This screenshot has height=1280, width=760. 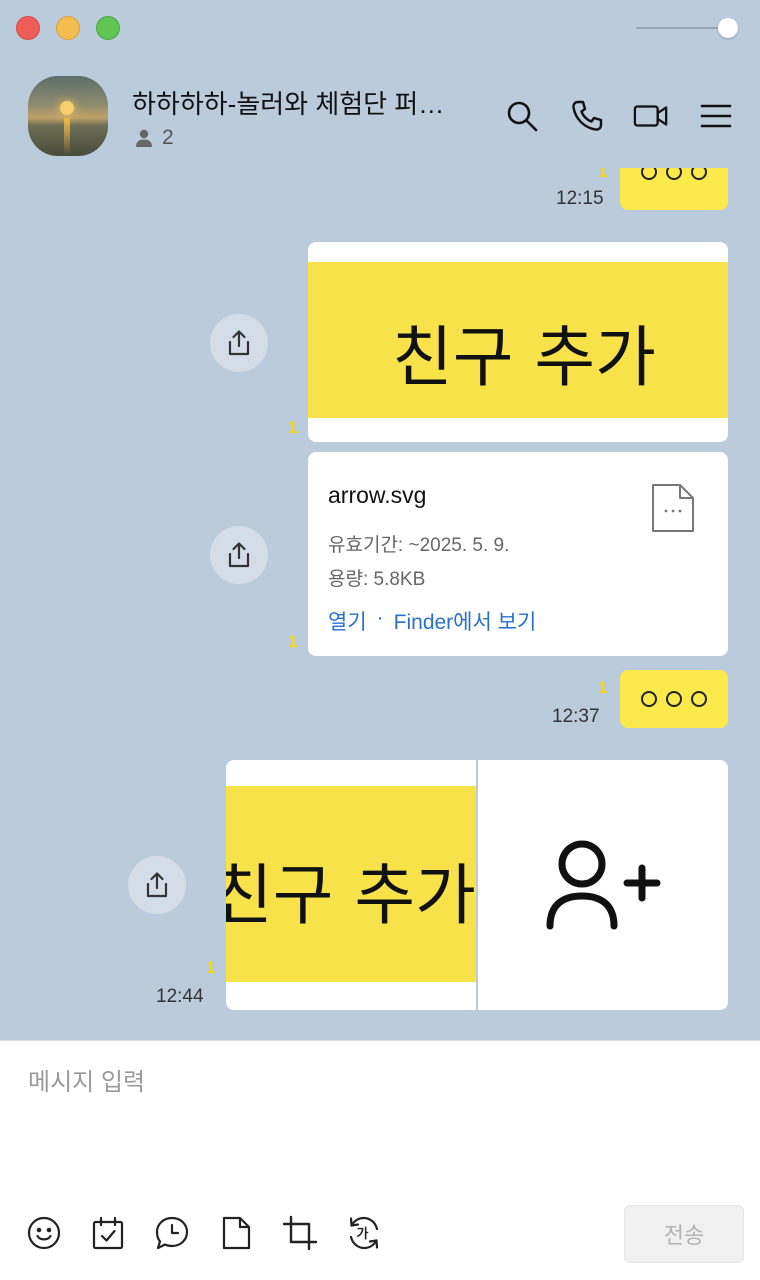 I want to click on zoom-window-button, so click(x=108, y=28).